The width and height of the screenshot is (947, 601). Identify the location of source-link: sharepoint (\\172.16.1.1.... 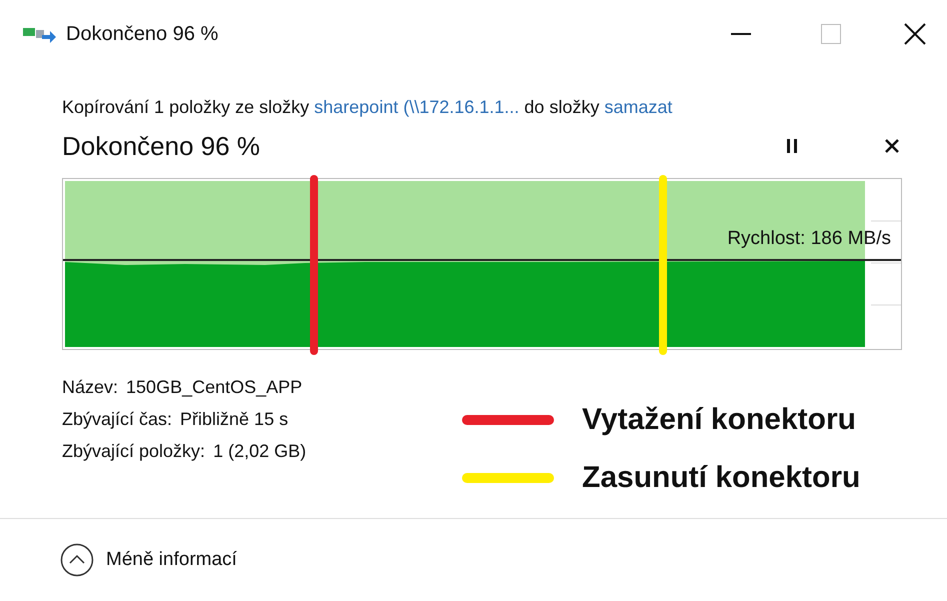
(417, 106).